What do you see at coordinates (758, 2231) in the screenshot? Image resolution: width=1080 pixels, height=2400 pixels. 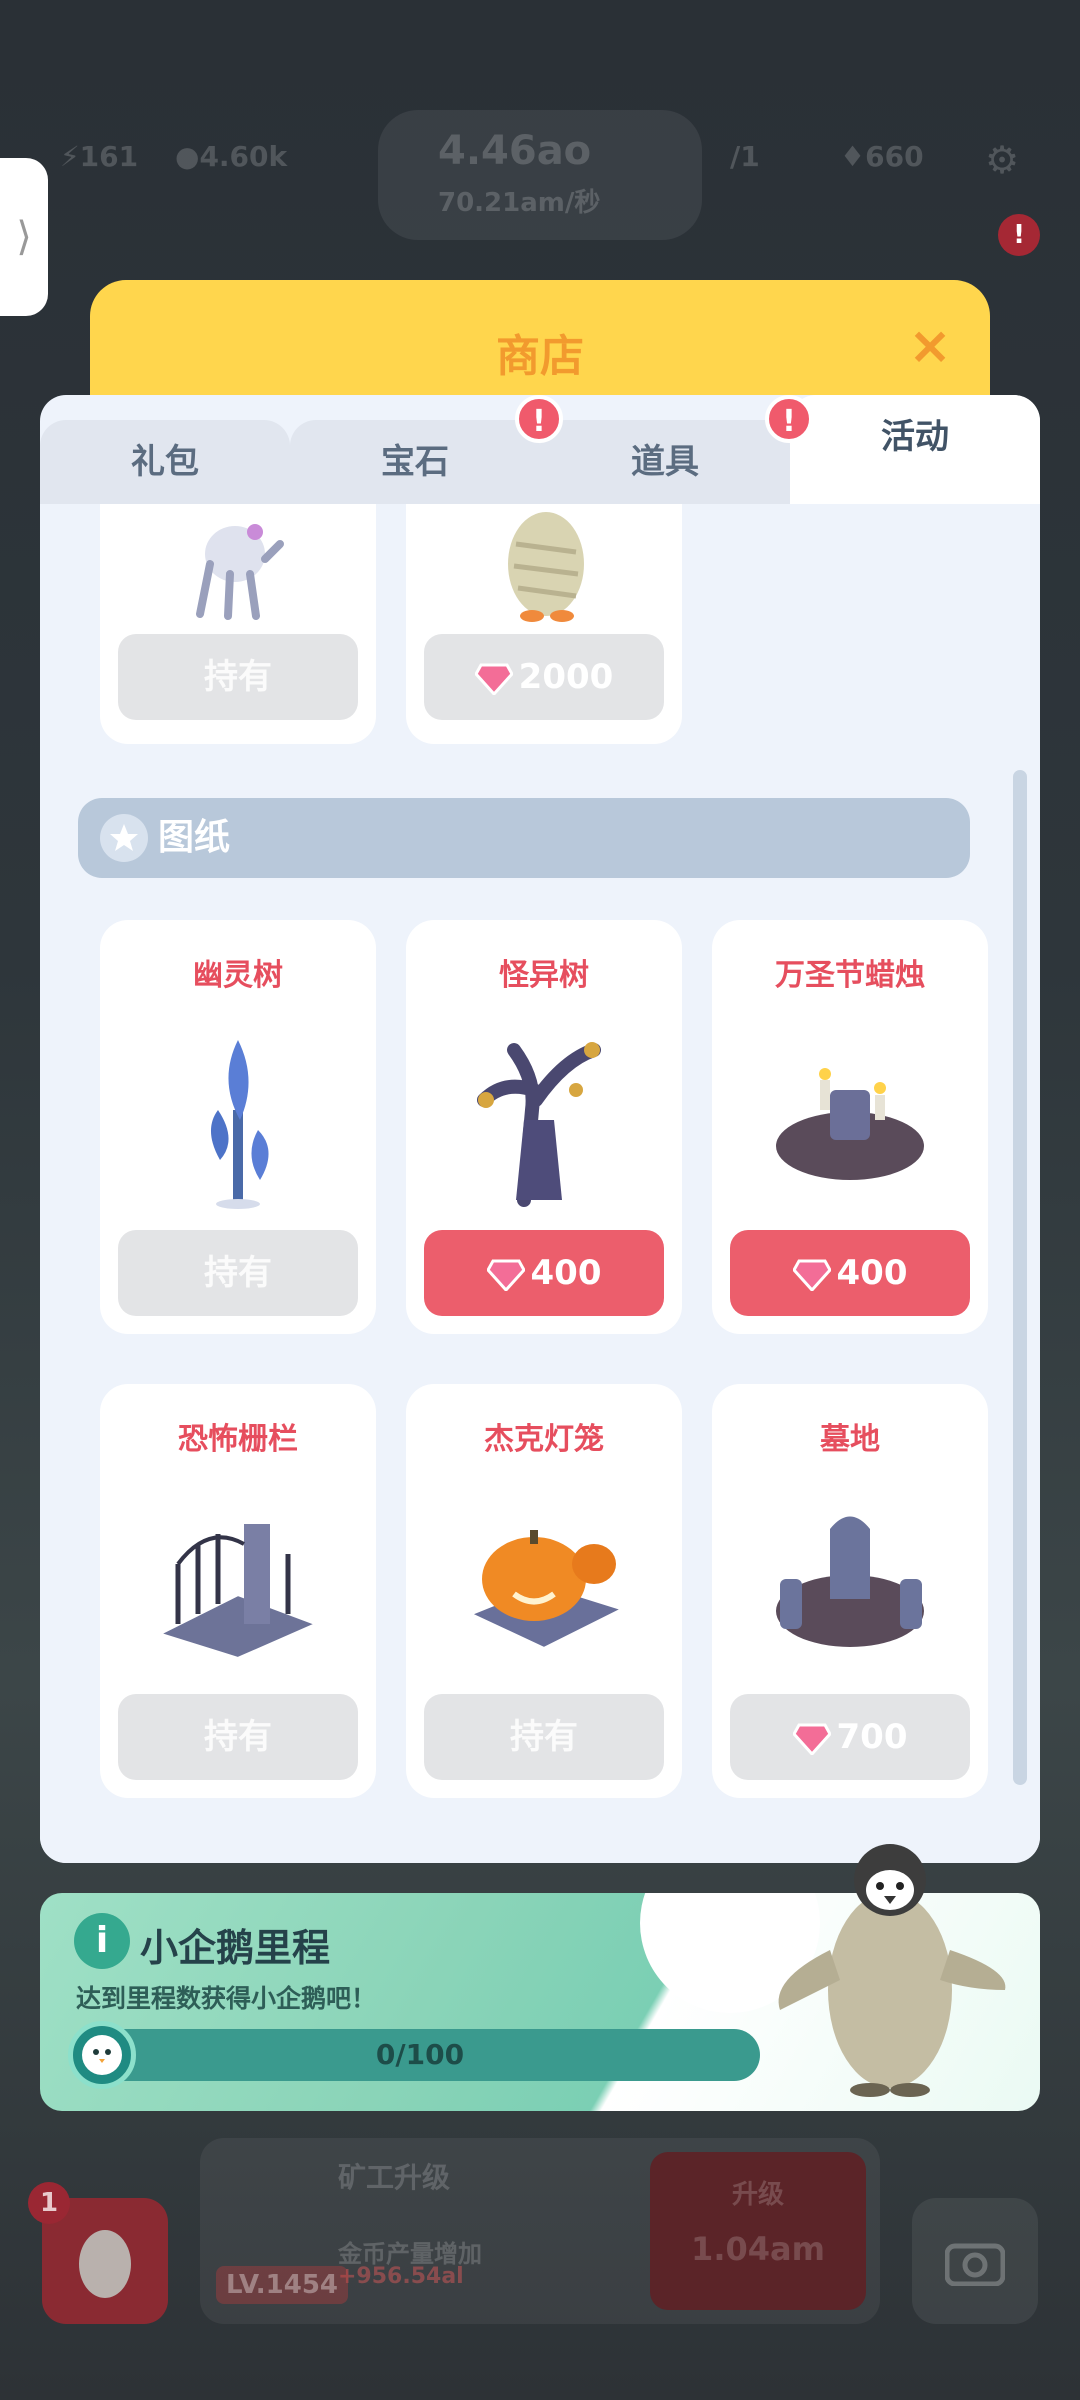 I see `upgrade-button: 升级 1.04am` at bounding box center [758, 2231].